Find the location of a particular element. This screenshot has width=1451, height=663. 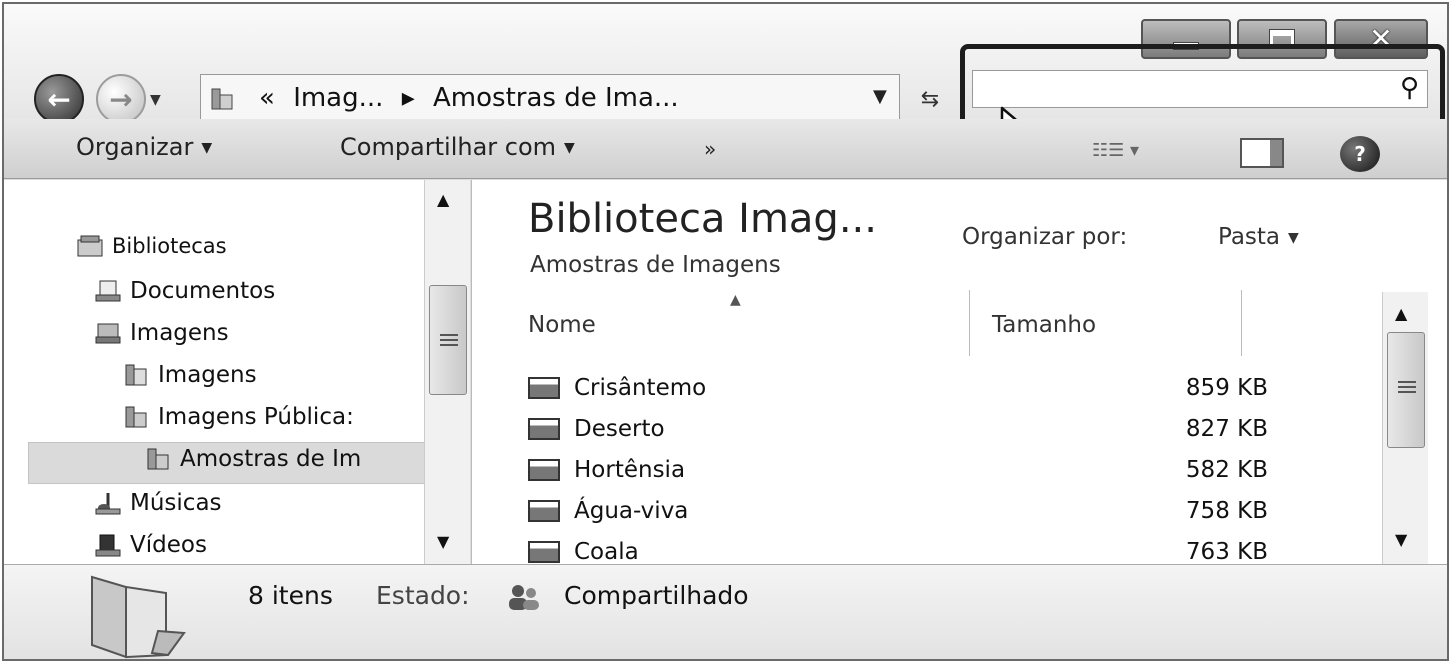

chevron-down-icon: ▾ is located at coordinates (1135, 150).